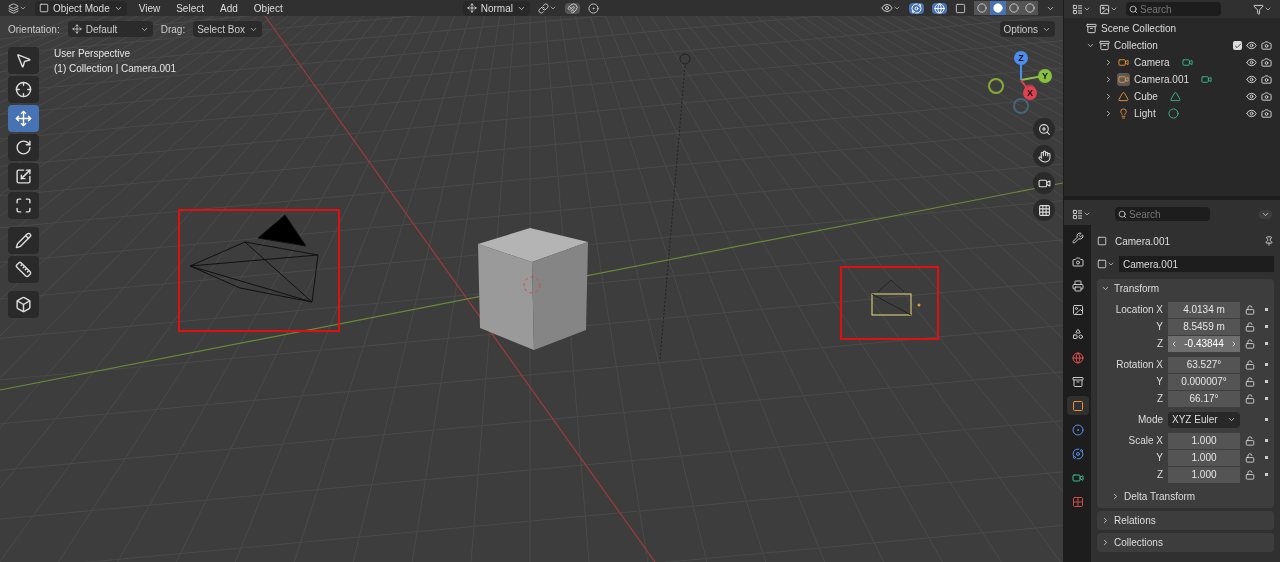 The width and height of the screenshot is (1280, 562). What do you see at coordinates (268, 8) in the screenshot?
I see `menu-item: Object` at bounding box center [268, 8].